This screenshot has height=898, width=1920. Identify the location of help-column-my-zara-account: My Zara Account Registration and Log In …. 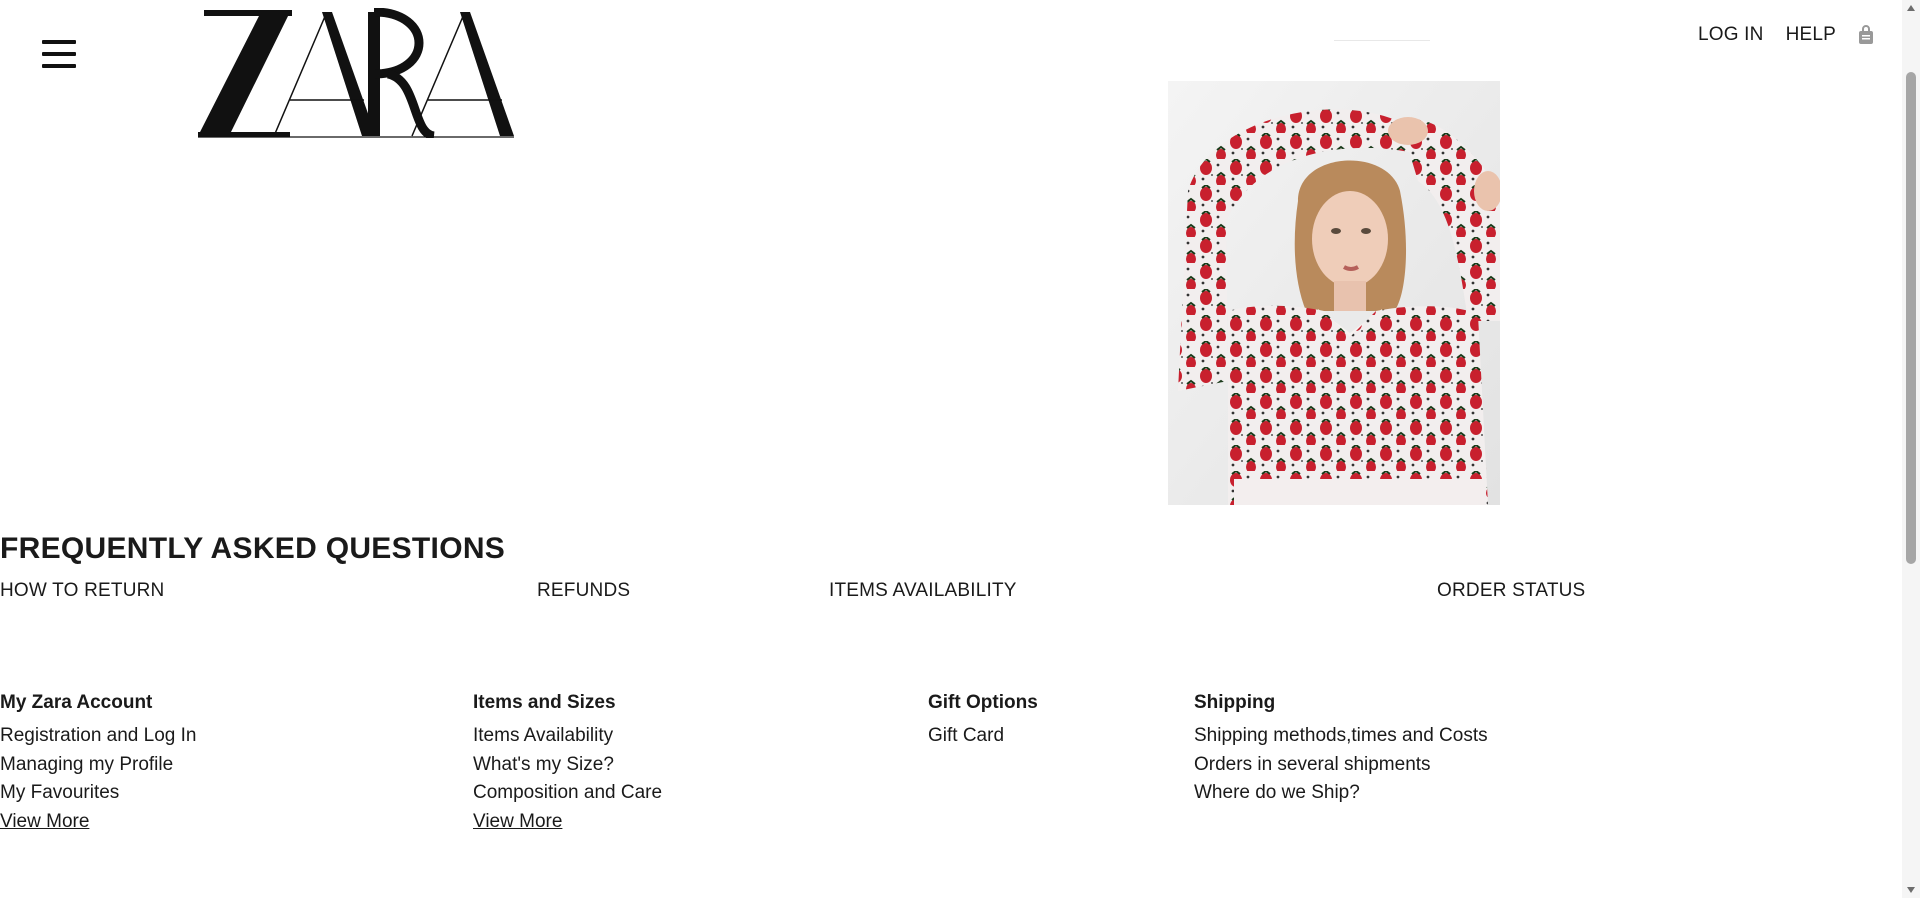
(98, 763).